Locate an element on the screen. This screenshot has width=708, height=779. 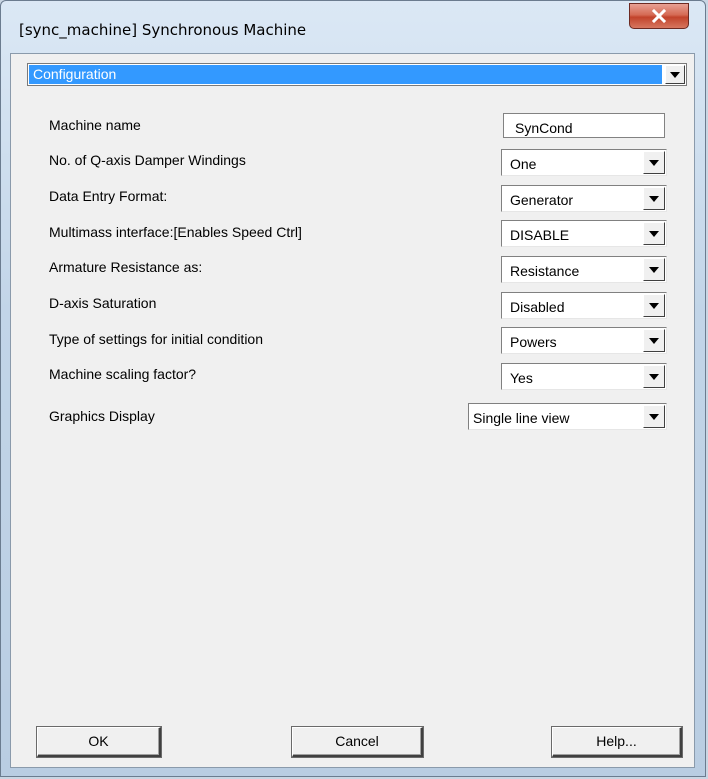
close-button is located at coordinates (659, 16).